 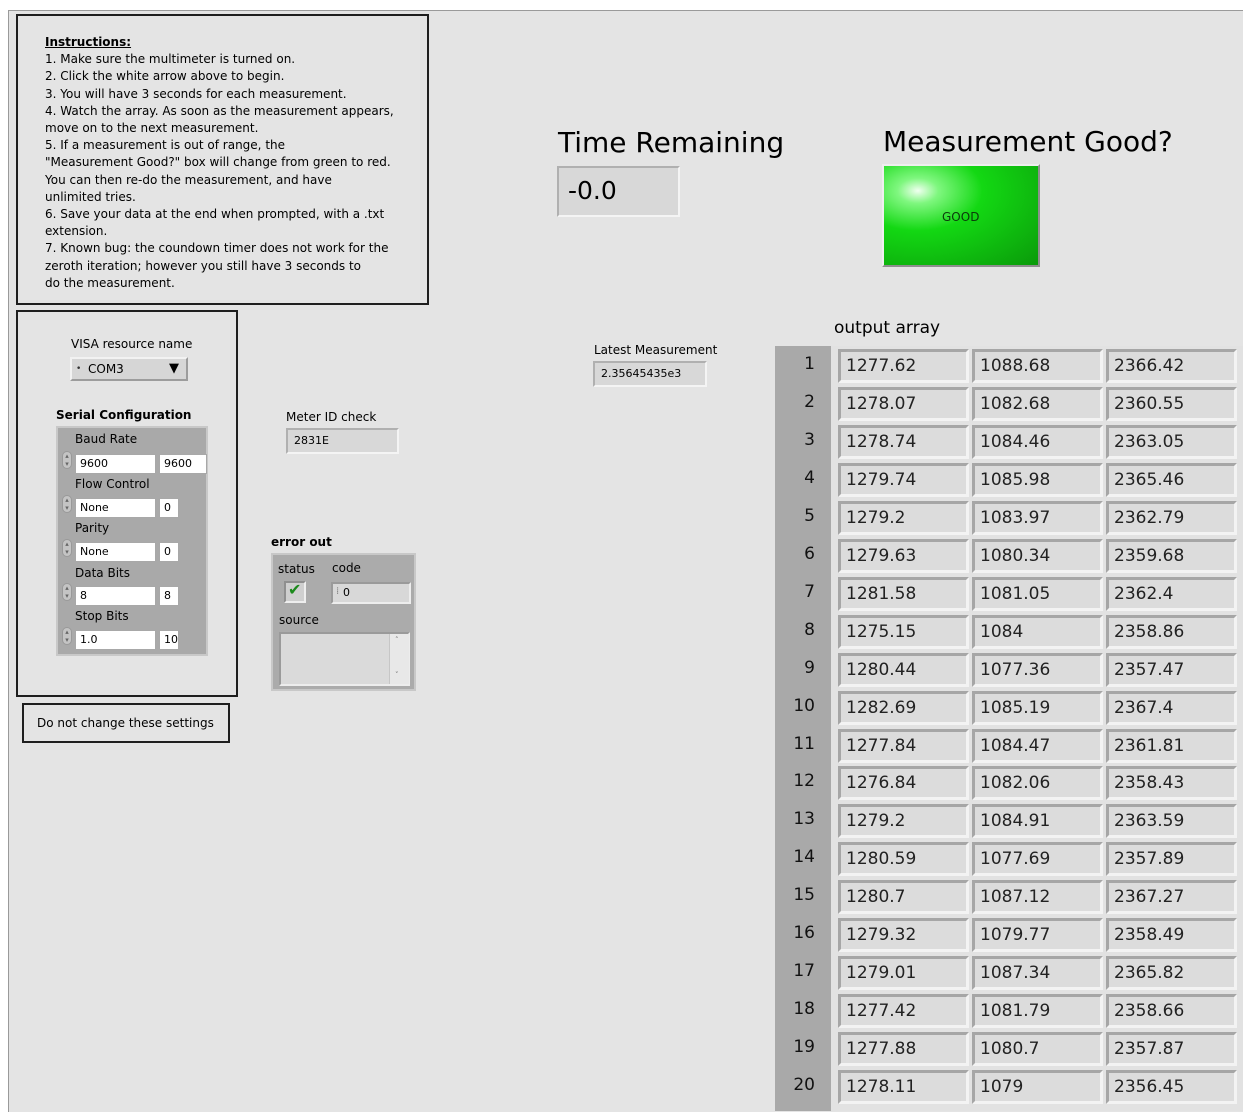 What do you see at coordinates (903, 366) in the screenshot?
I see `array-cell: 1277.62` at bounding box center [903, 366].